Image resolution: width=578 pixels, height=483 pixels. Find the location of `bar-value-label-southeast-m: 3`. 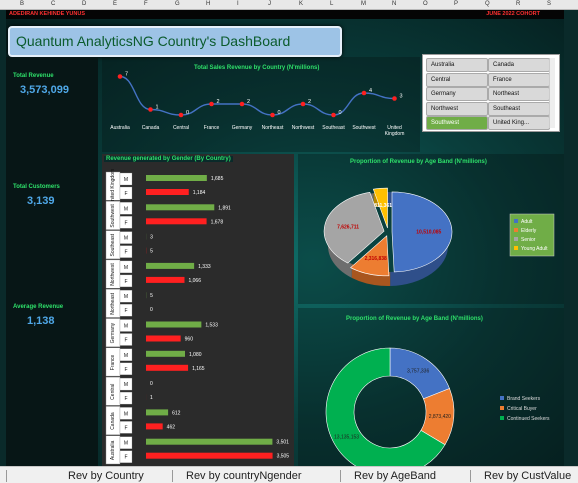

bar-value-label-southeast-m: 3 is located at coordinates (151, 238).